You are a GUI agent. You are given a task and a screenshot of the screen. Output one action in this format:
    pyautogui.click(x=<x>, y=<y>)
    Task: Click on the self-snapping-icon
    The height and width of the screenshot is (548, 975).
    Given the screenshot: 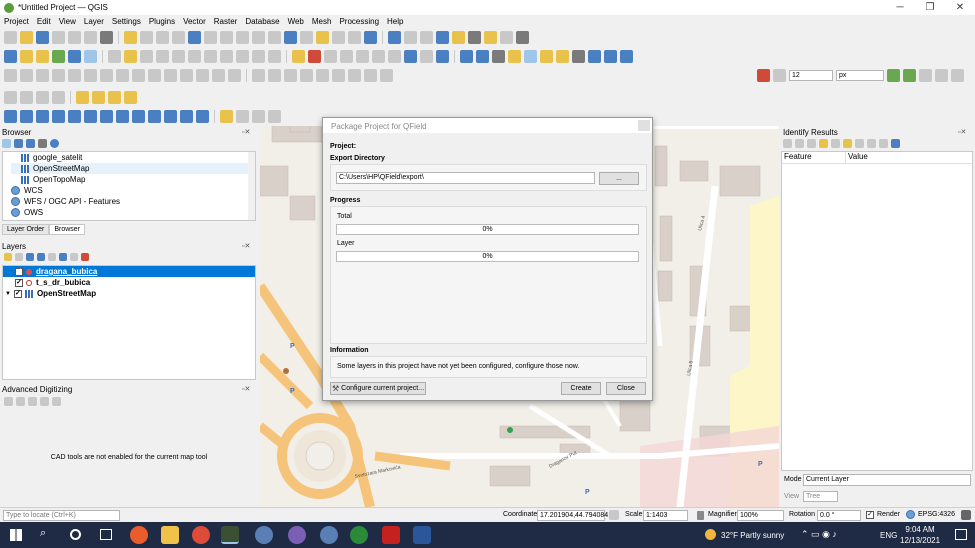 What is the action you would take?
    pyautogui.click(x=925, y=75)
    